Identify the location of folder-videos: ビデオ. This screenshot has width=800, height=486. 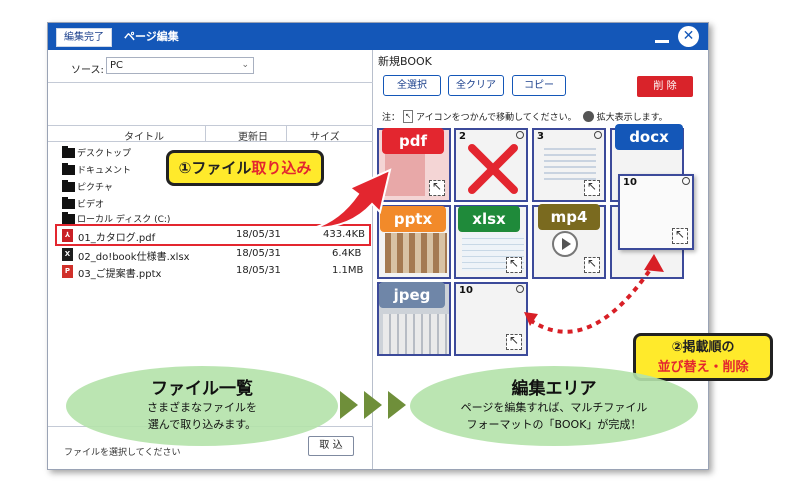
(83, 203).